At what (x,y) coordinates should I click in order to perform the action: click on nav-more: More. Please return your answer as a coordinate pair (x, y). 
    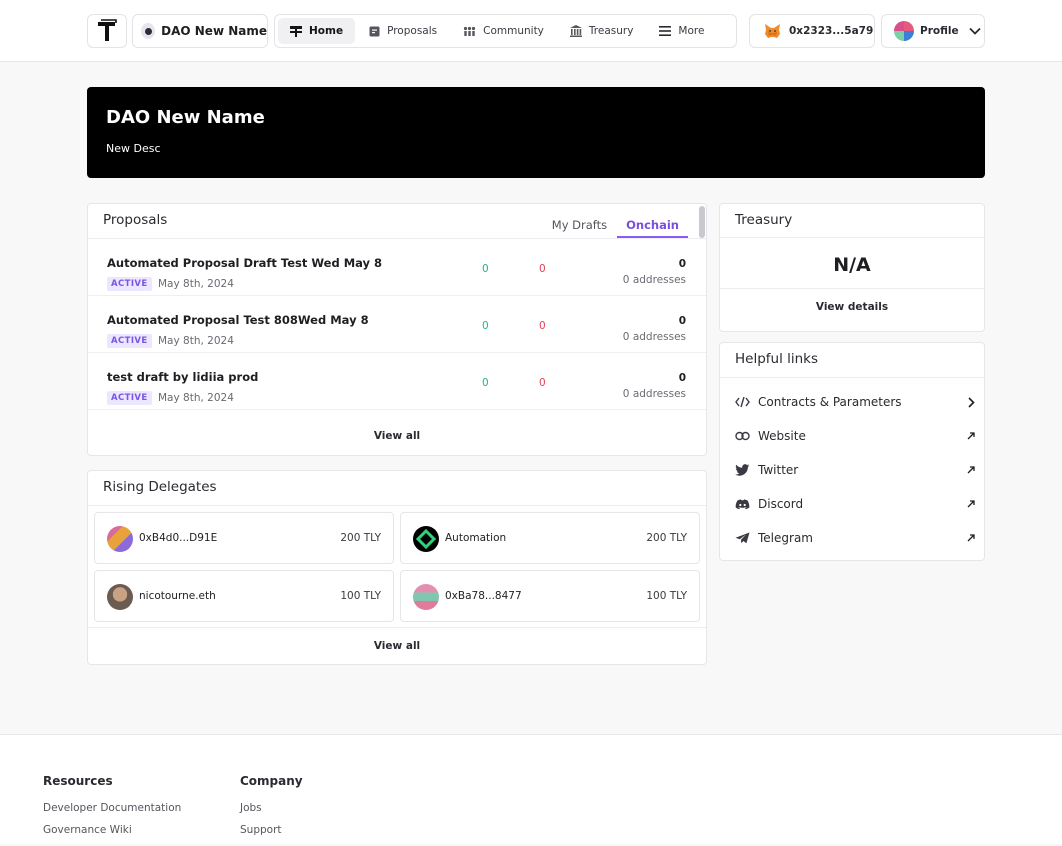
    Looking at the image, I should click on (681, 31).